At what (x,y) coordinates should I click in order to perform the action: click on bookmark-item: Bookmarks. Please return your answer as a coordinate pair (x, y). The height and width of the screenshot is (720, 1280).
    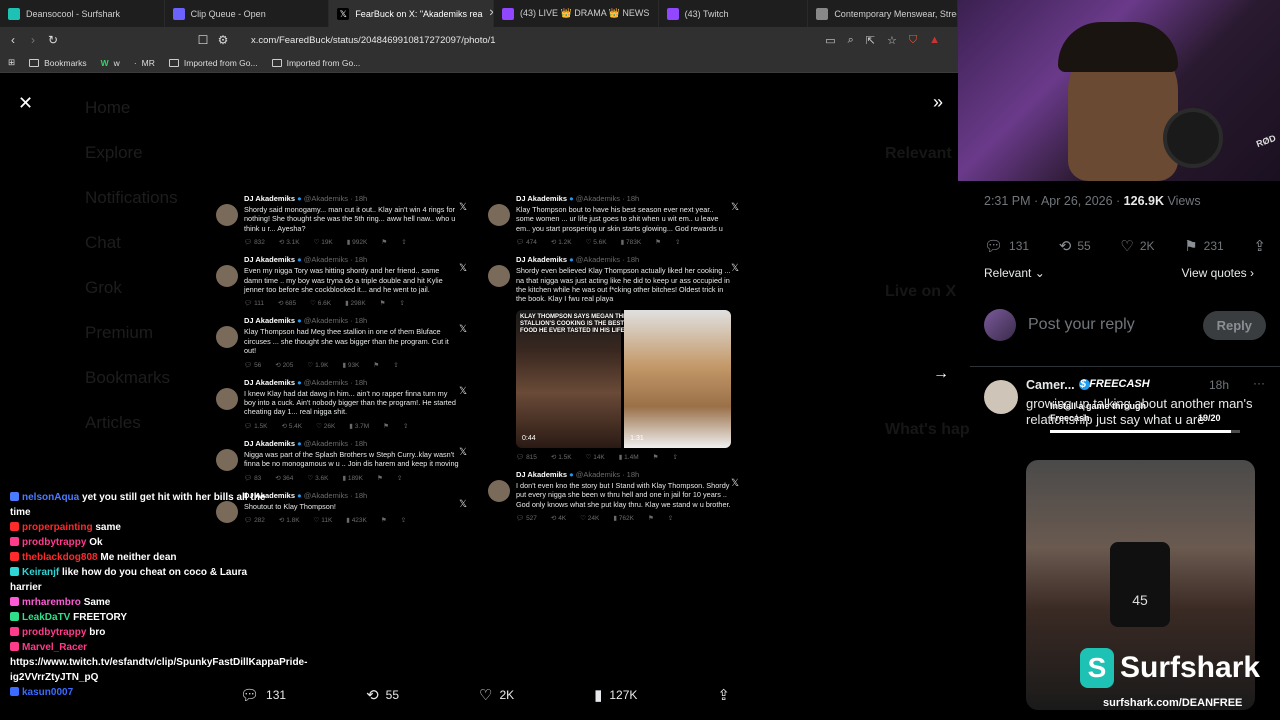
    Looking at the image, I should click on (58, 63).